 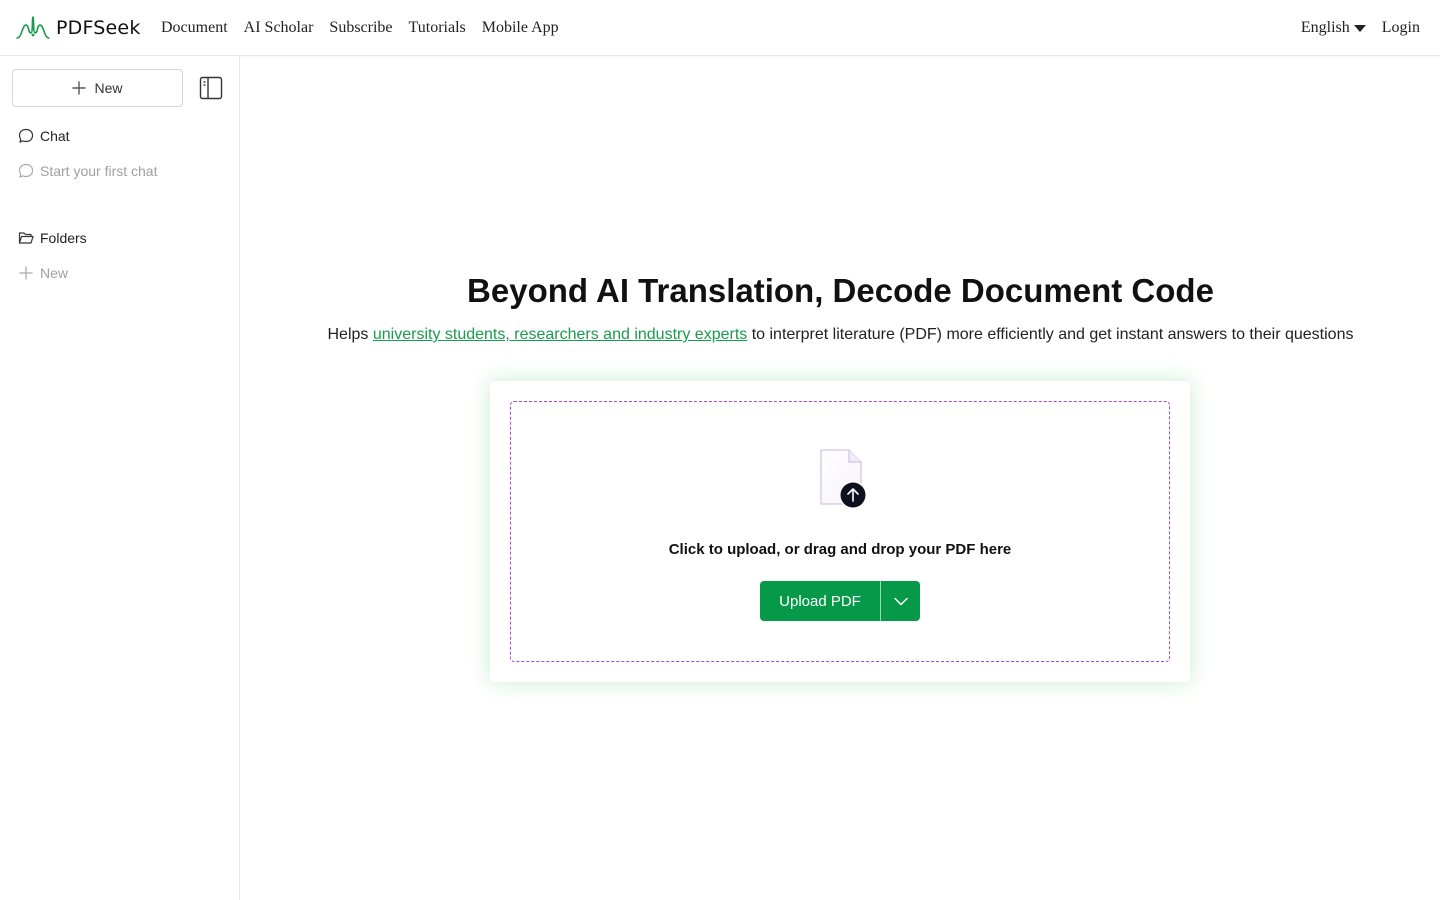 I want to click on chevron-down-icon, so click(x=900, y=601).